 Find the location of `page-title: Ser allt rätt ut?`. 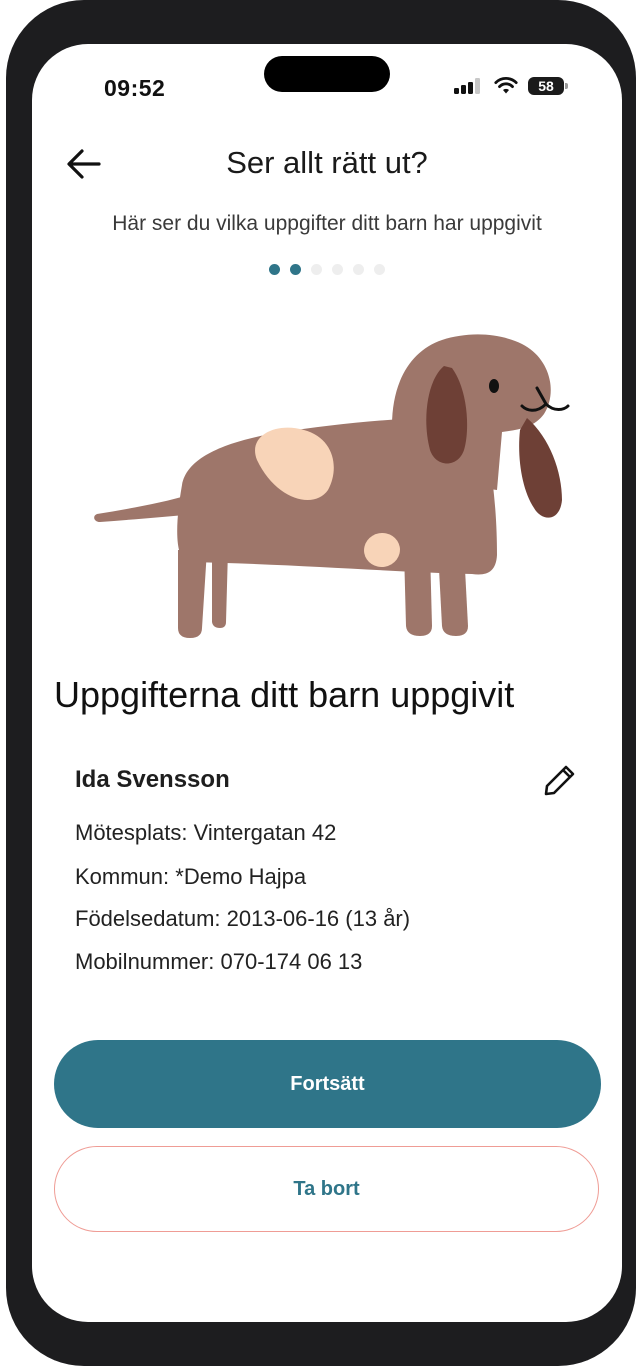

page-title: Ser allt rätt ut? is located at coordinates (327, 162).